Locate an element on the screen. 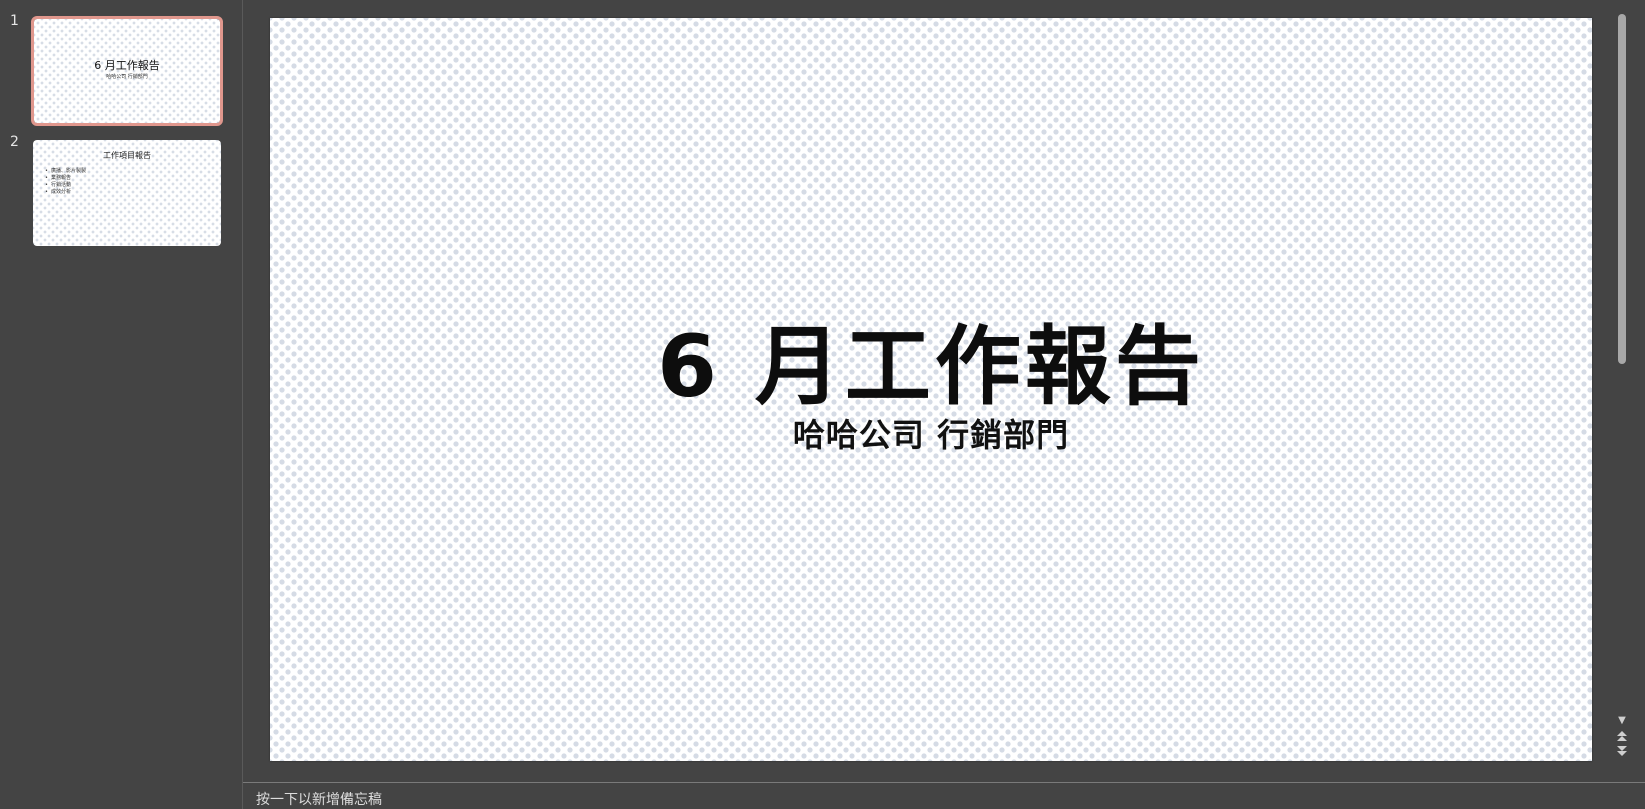 This screenshot has width=1645, height=809. slide-subtitle: 哈哈公司 行銷部門 is located at coordinates (931, 433).